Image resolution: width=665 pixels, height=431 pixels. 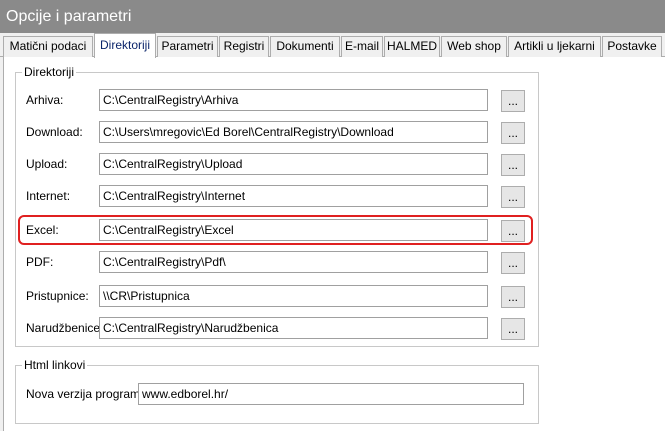 I want to click on tab-halmed: HALMED, so click(x=412, y=46).